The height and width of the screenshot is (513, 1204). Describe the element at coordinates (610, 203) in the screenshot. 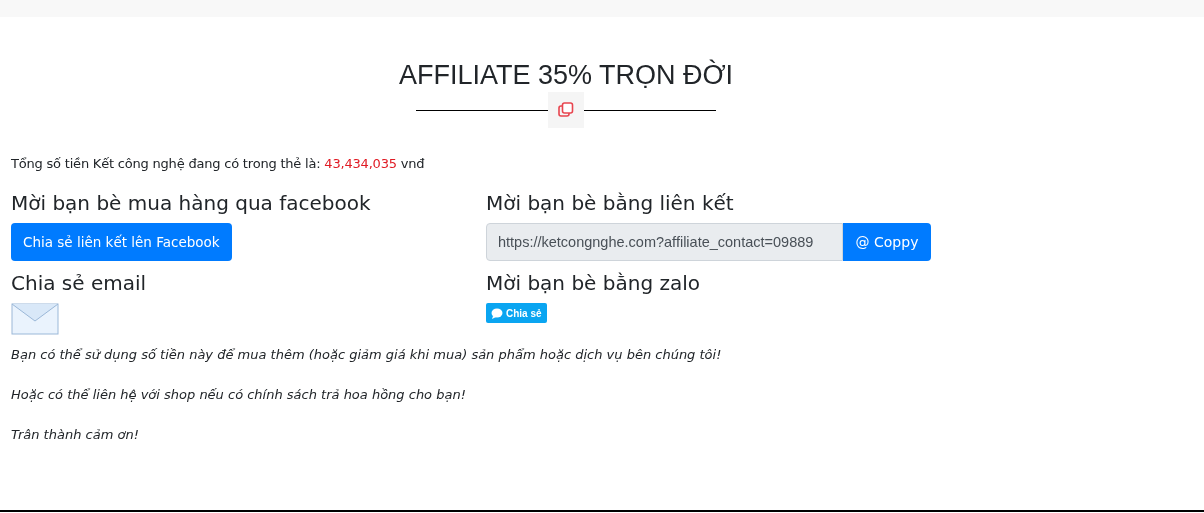

I see `section-heading: Mời bạn bè bằng liên kết` at that location.